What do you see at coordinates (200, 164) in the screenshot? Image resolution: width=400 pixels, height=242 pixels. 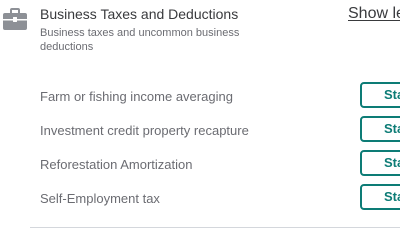 I see `list-item: Reforestation Amortization Sta` at bounding box center [200, 164].